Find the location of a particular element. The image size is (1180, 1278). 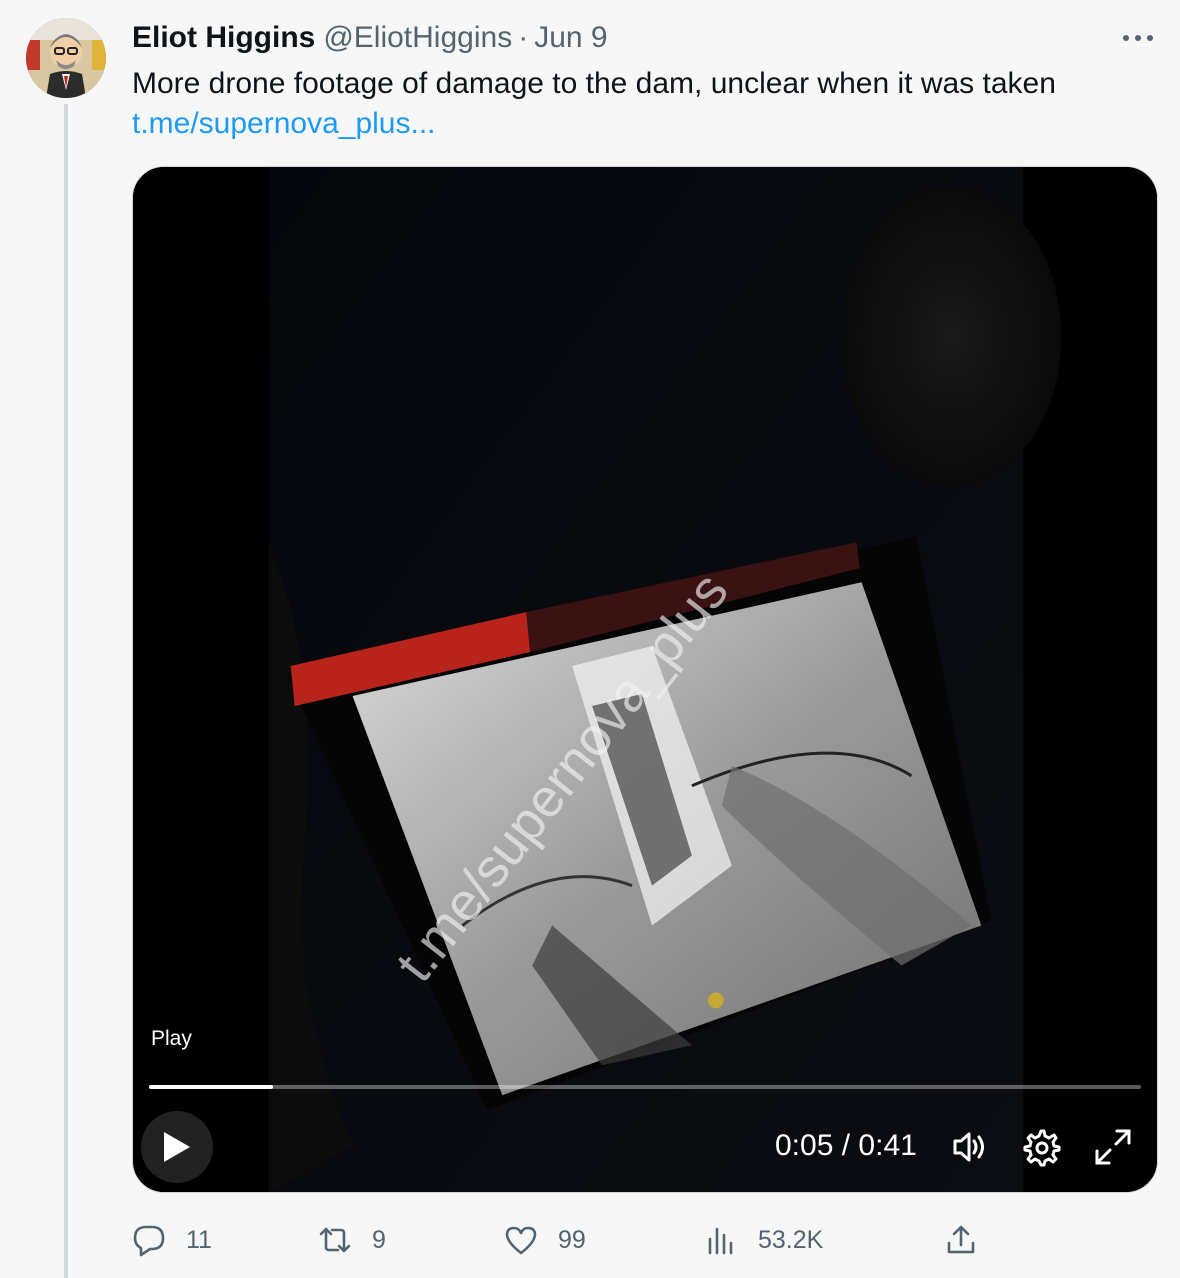

gear-icon is located at coordinates (1042, 1148).